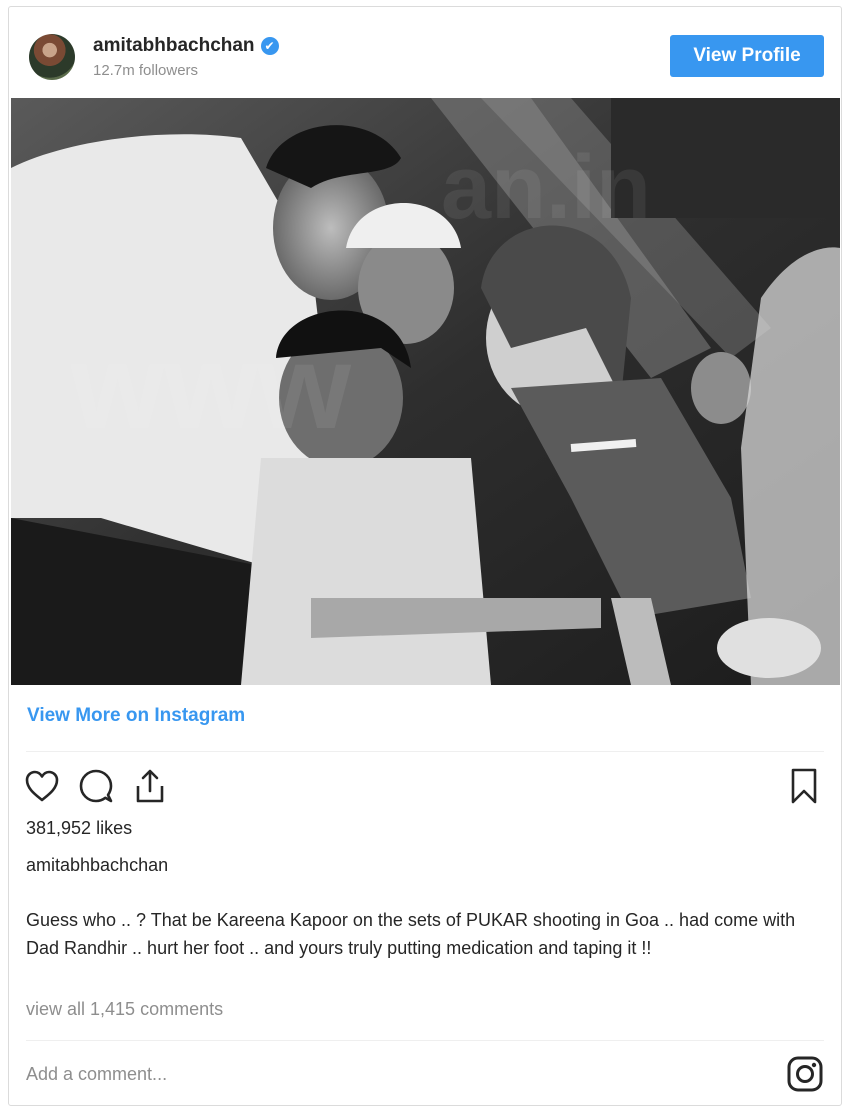  I want to click on share-icon, so click(150, 786).